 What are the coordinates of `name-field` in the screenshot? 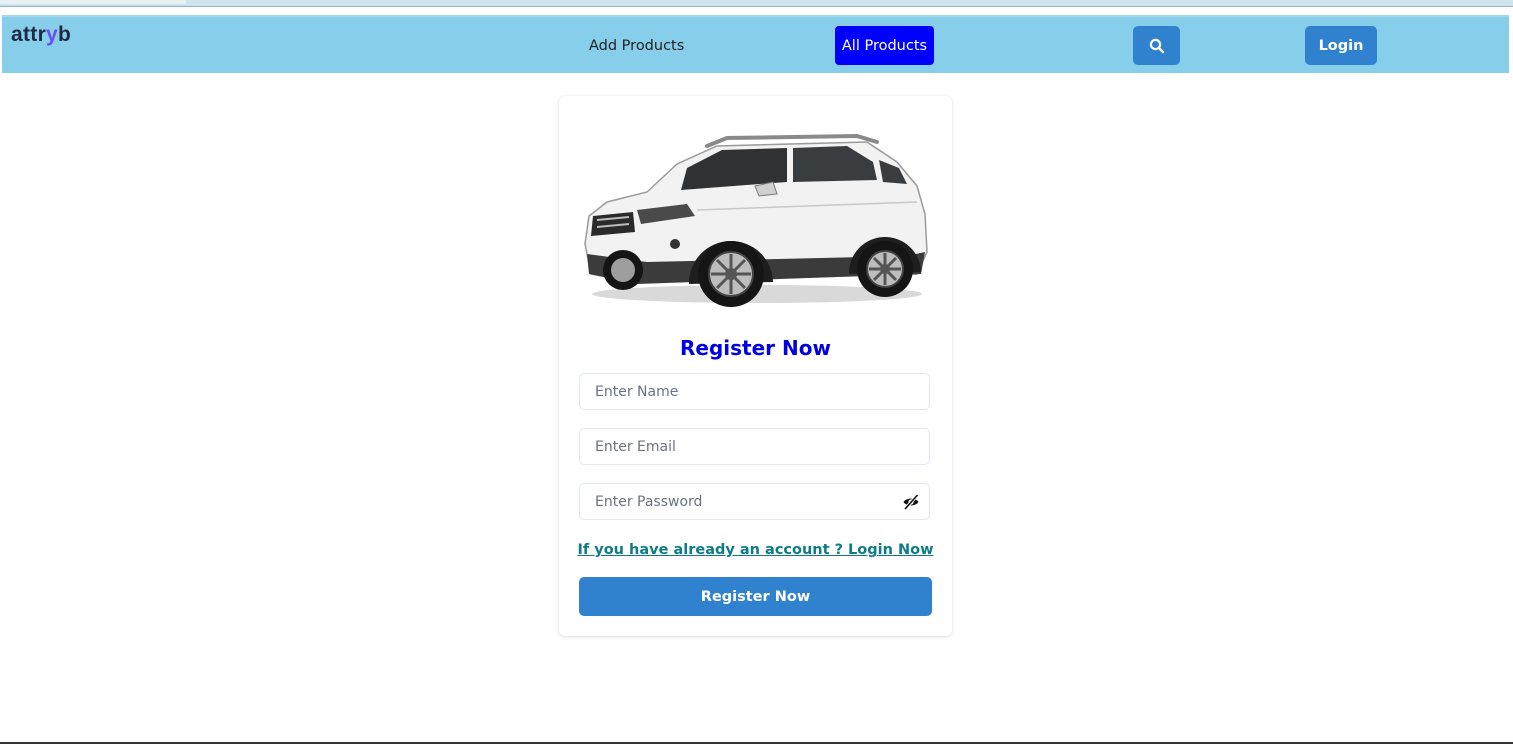 It's located at (754, 391).